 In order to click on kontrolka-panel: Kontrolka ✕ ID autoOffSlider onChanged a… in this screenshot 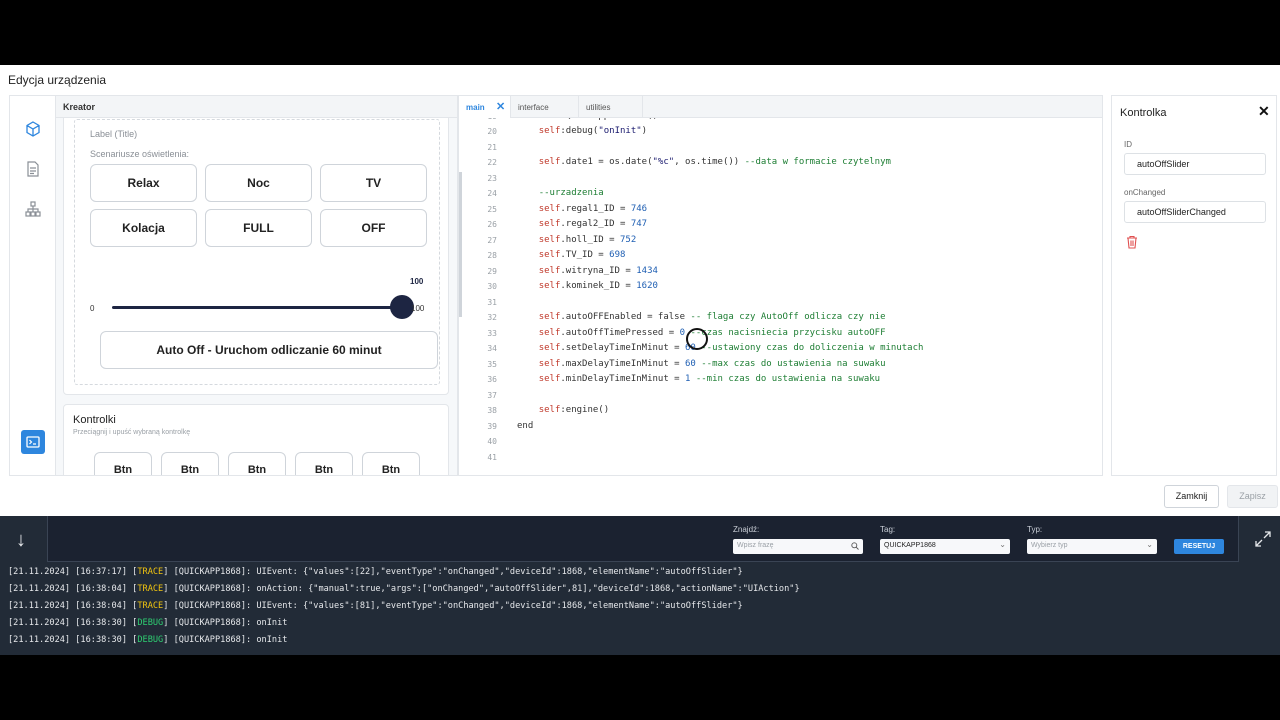, I will do `click(1194, 285)`.